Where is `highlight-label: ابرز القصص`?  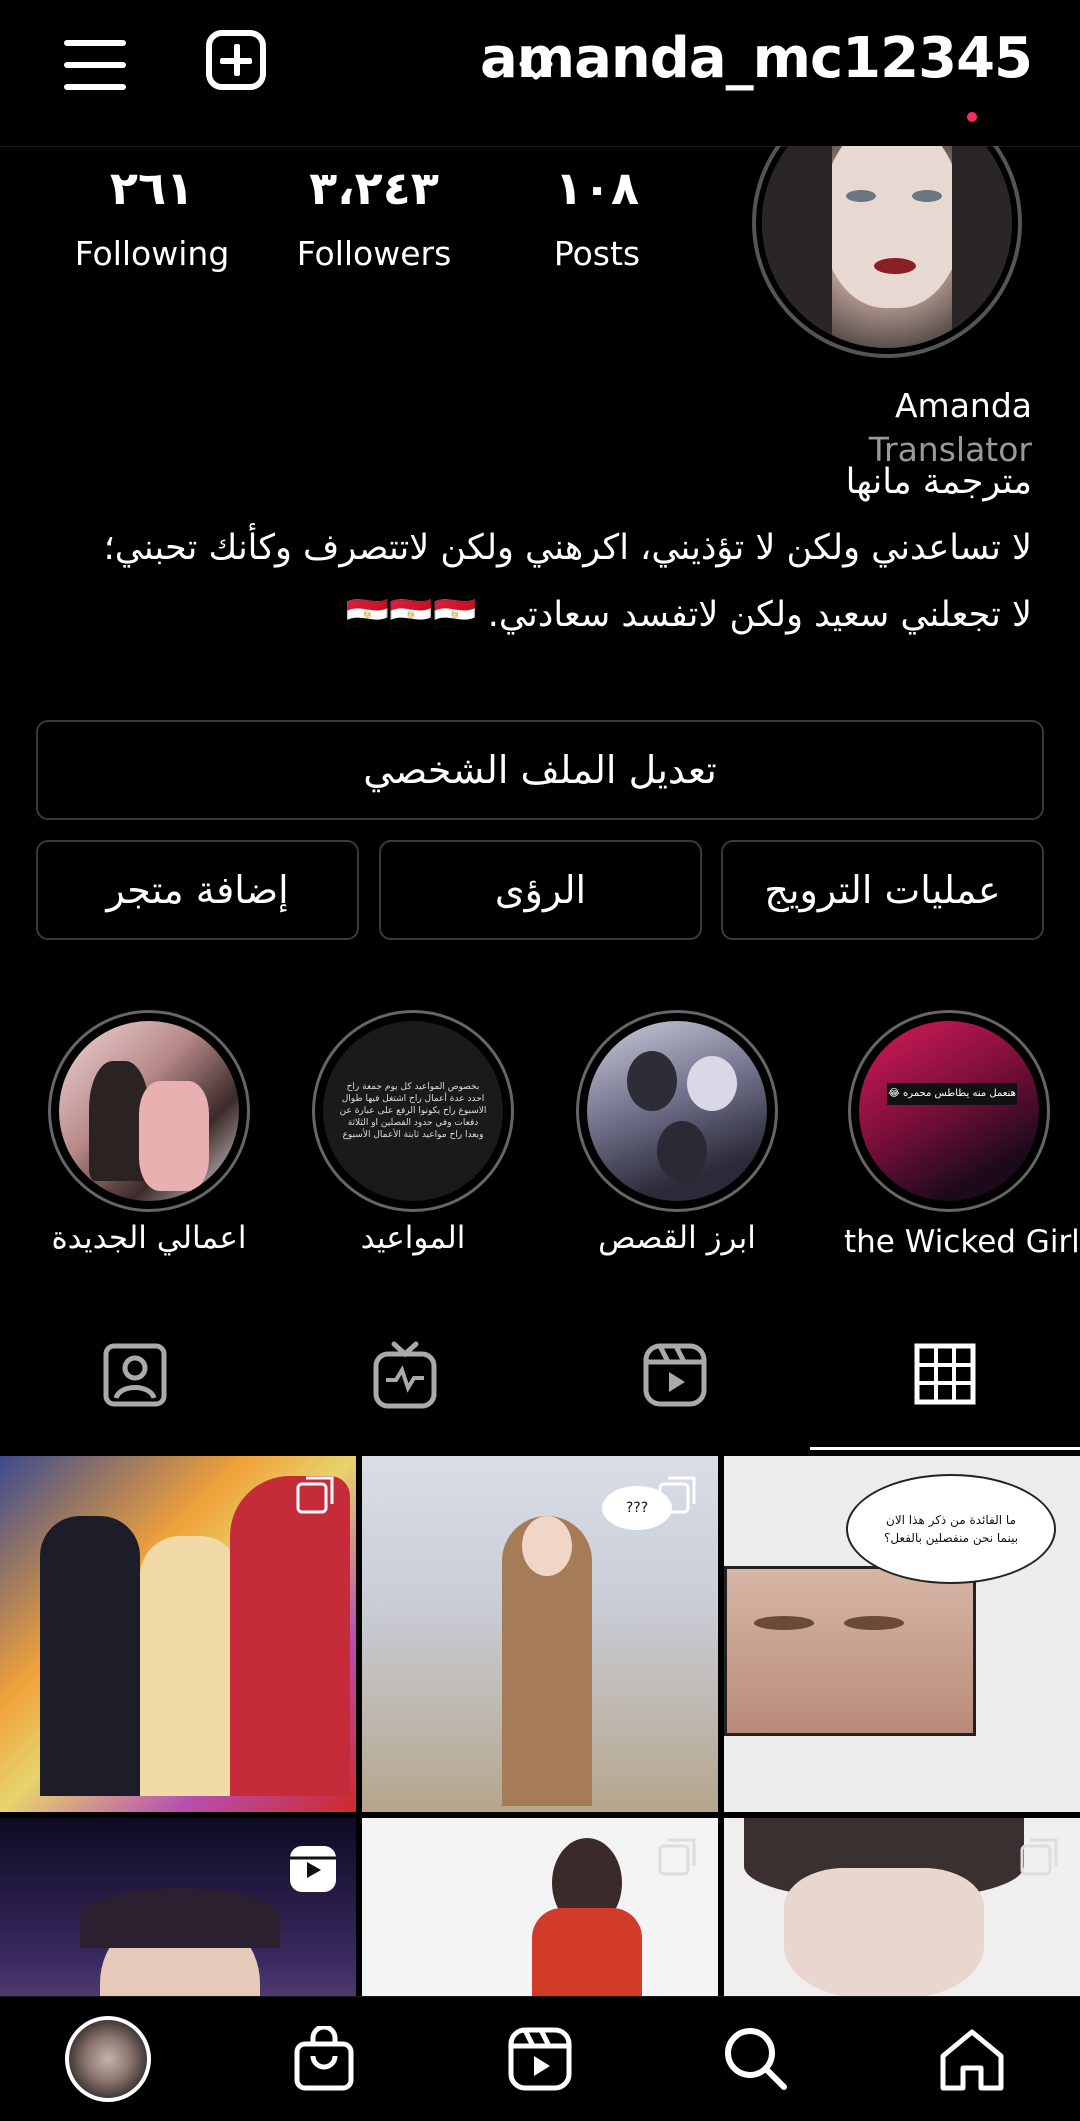 highlight-label: ابرز القصص is located at coordinates (677, 1238).